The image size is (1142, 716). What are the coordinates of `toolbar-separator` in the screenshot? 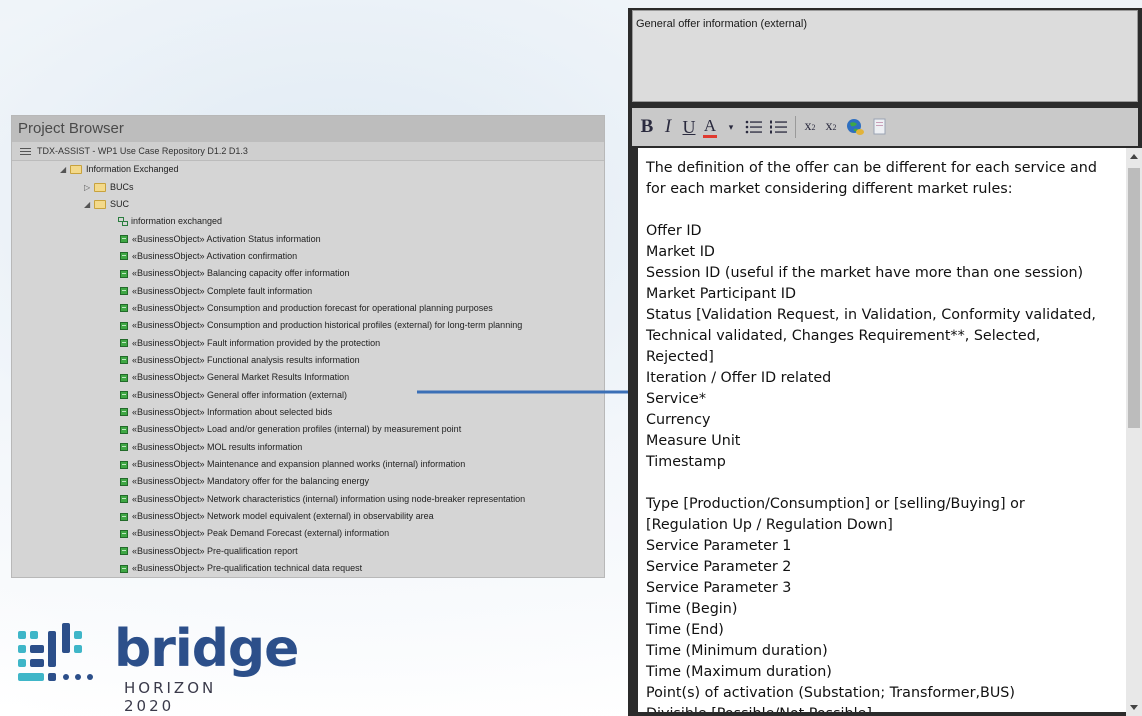 It's located at (795, 127).